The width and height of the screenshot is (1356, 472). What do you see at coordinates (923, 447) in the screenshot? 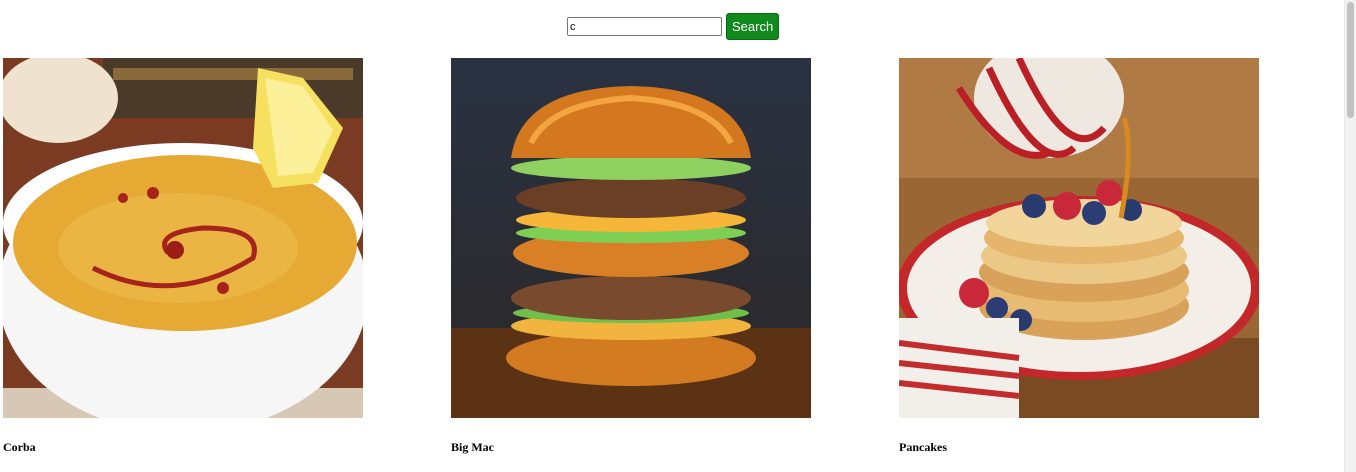
I see `recipe-title: Pancakes` at bounding box center [923, 447].